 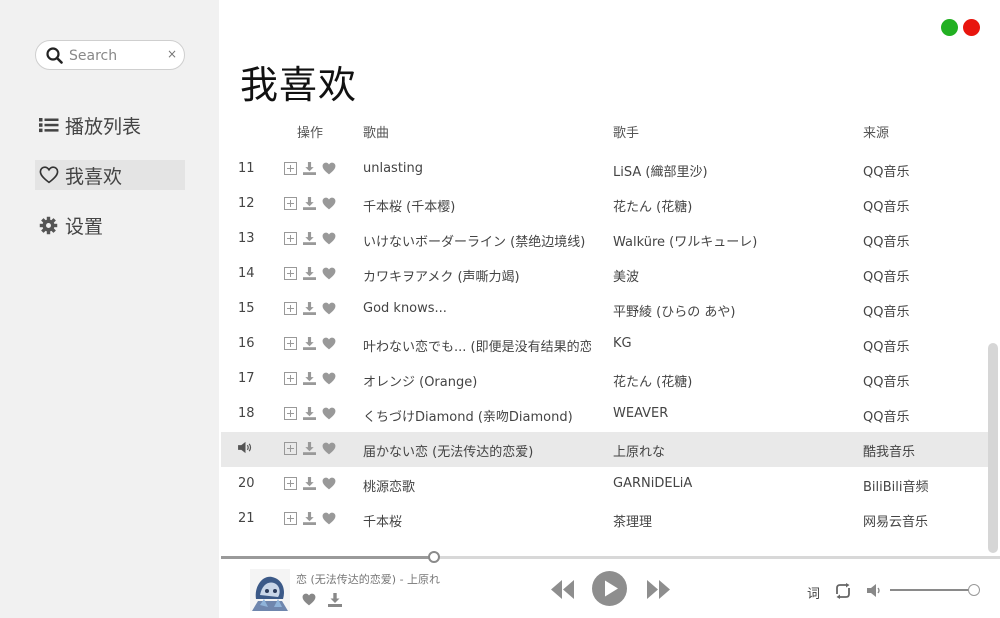 What do you see at coordinates (875, 590) in the screenshot?
I see `volume-icon` at bounding box center [875, 590].